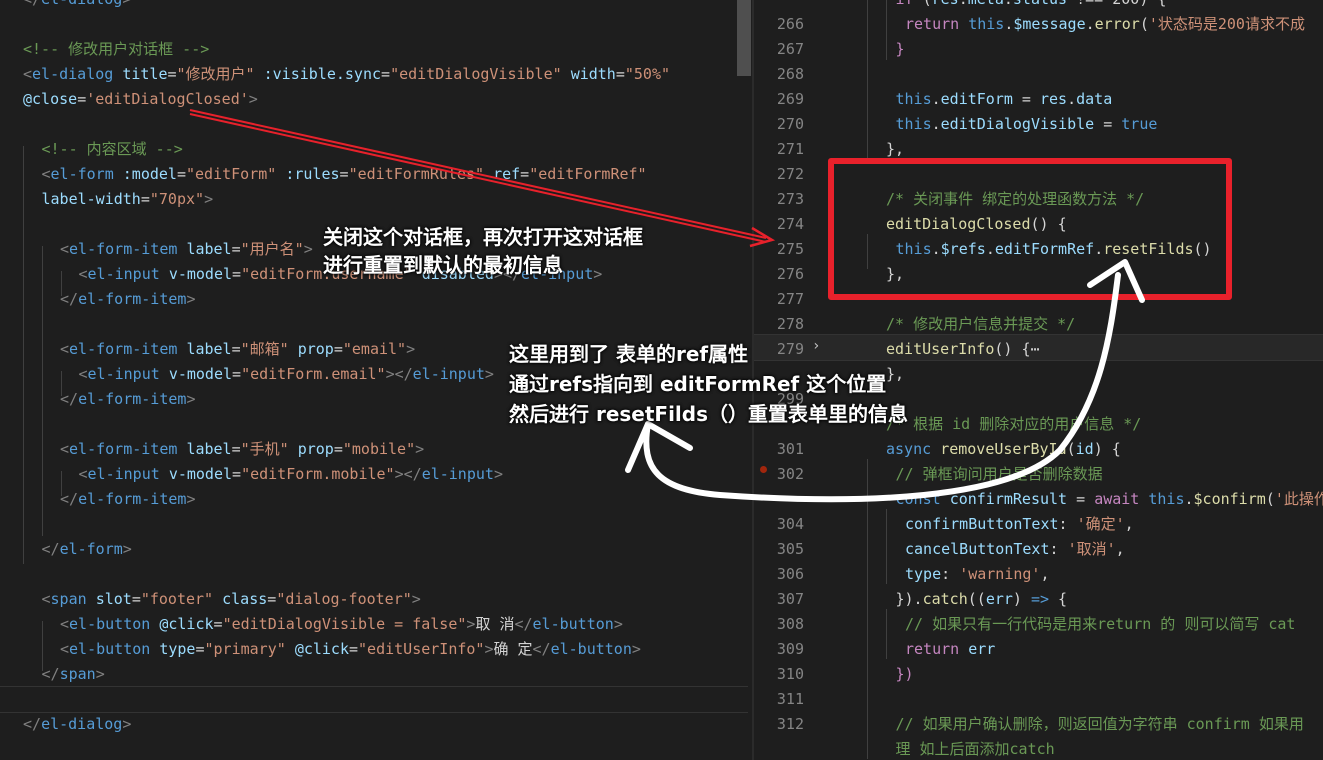  What do you see at coordinates (698, 384) in the screenshot?
I see `annotation-ref-line2: 通过refs指向到 editFormRef 这个位置` at bounding box center [698, 384].